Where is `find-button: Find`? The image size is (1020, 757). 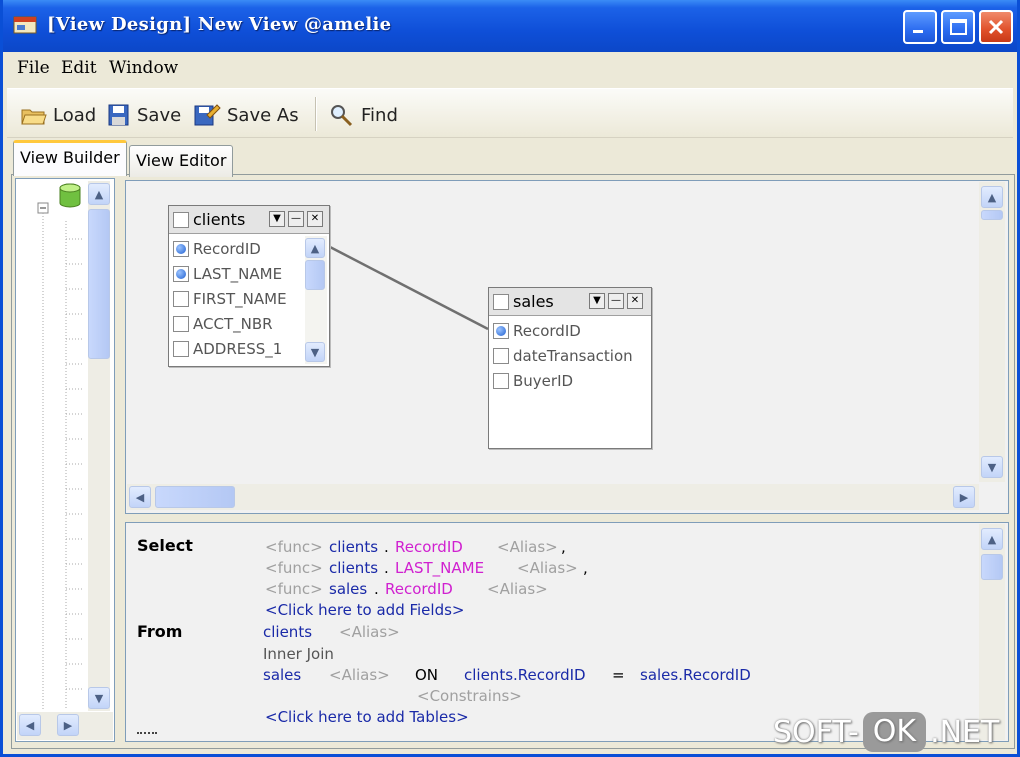
find-button: Find is located at coordinates (363, 115).